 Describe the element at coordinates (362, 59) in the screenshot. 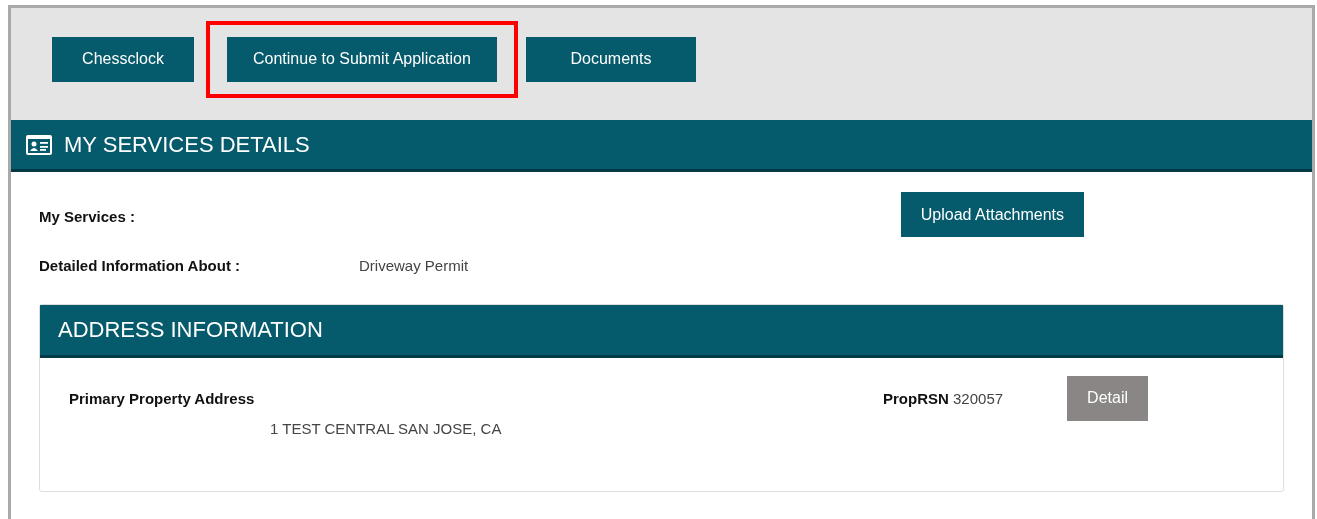

I see `toolbar-button: Continue to Submit Application` at that location.